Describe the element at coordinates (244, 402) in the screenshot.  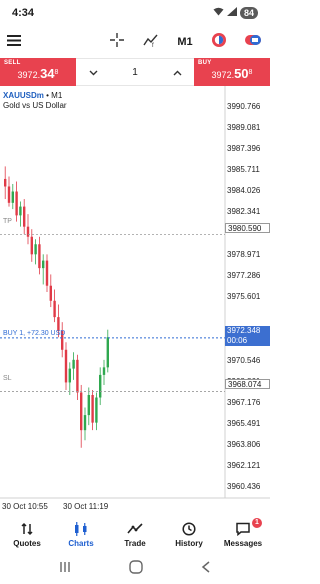
I see `price-axis-label: 3967.176` at that location.